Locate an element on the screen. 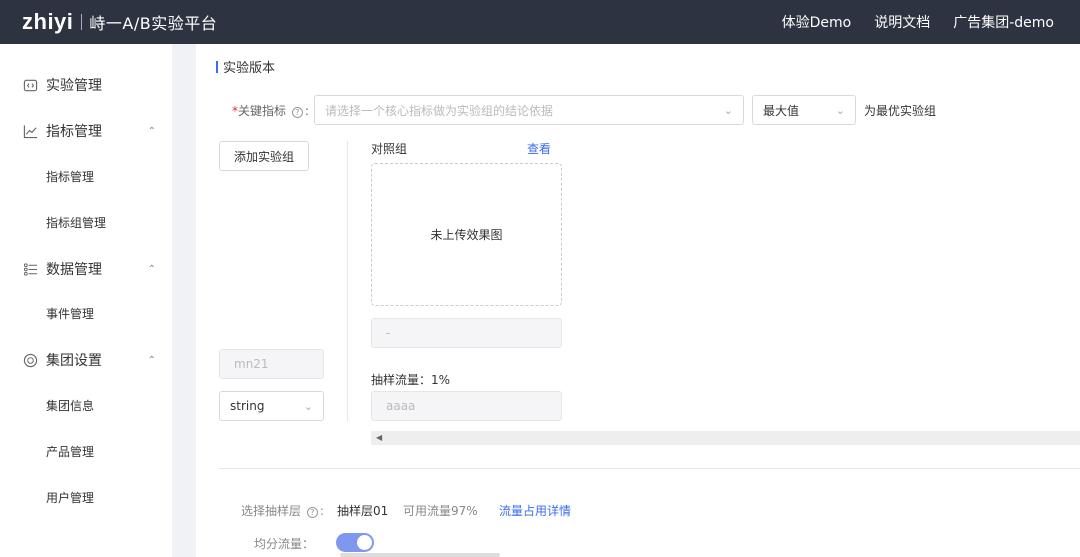  sidebar-item-data: 数据管理 ⌃ is located at coordinates (89, 269).